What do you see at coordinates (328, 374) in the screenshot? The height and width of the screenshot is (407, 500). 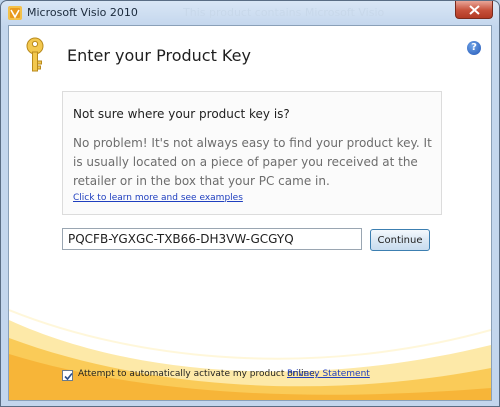 I see `privacy-statement-link: Privacy Statement` at bounding box center [328, 374].